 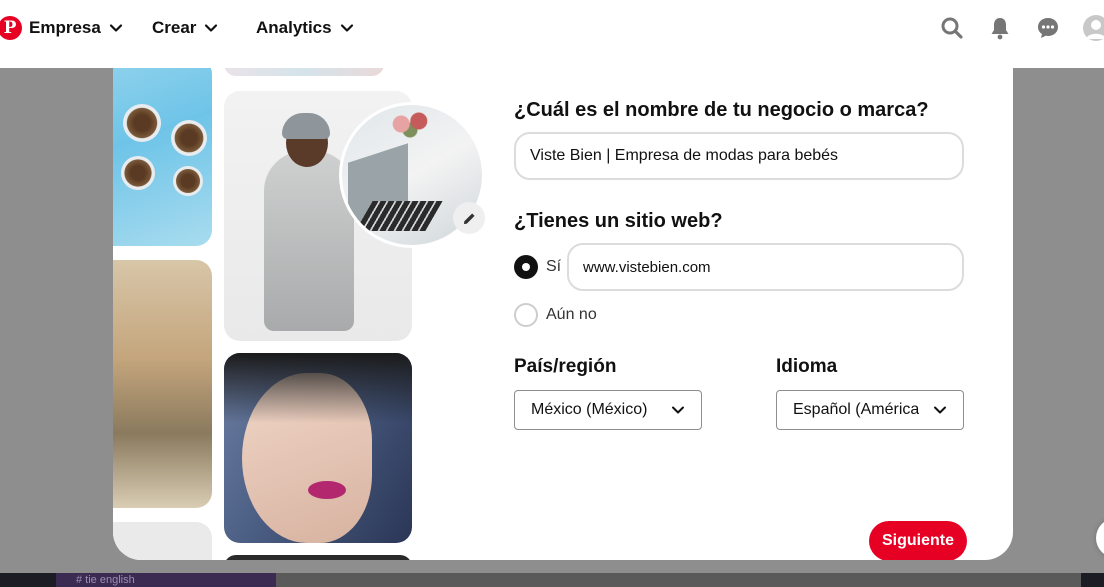 I want to click on scroll-help-button, so click(x=1100, y=538).